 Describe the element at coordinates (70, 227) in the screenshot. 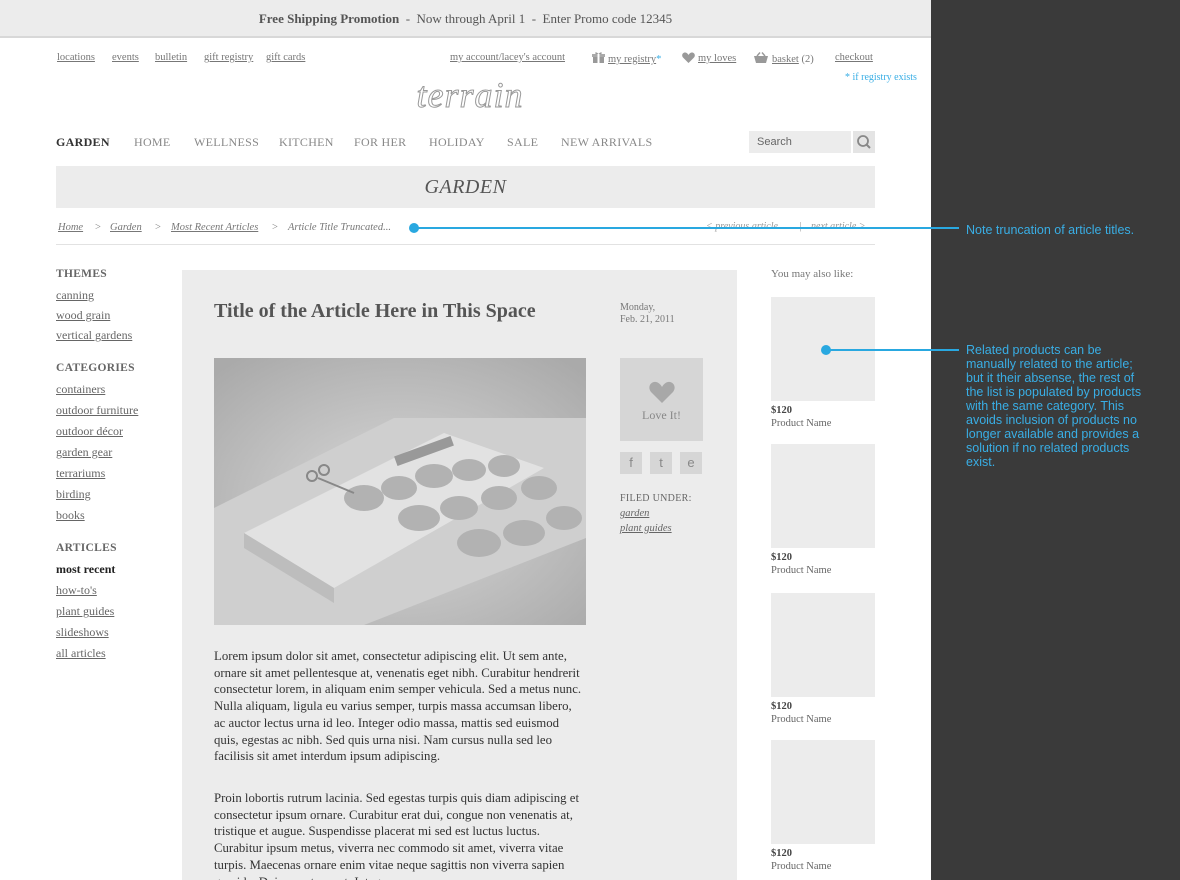

I see `breadcrumb-home: Home` at that location.